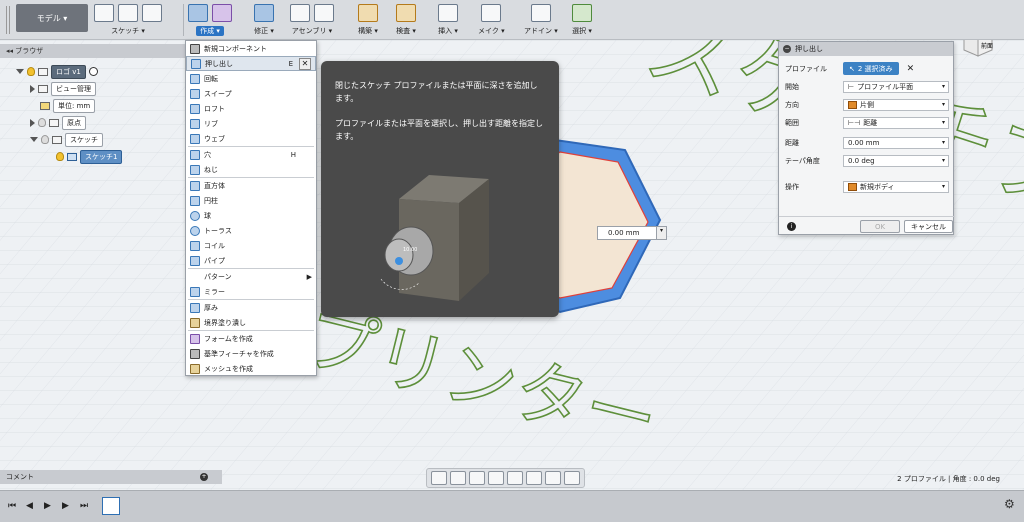 Image resolution: width=1024 pixels, height=522 pixels. Describe the element at coordinates (251, 338) in the screenshot. I see `menu-item-create-form: フォームを作成` at that location.